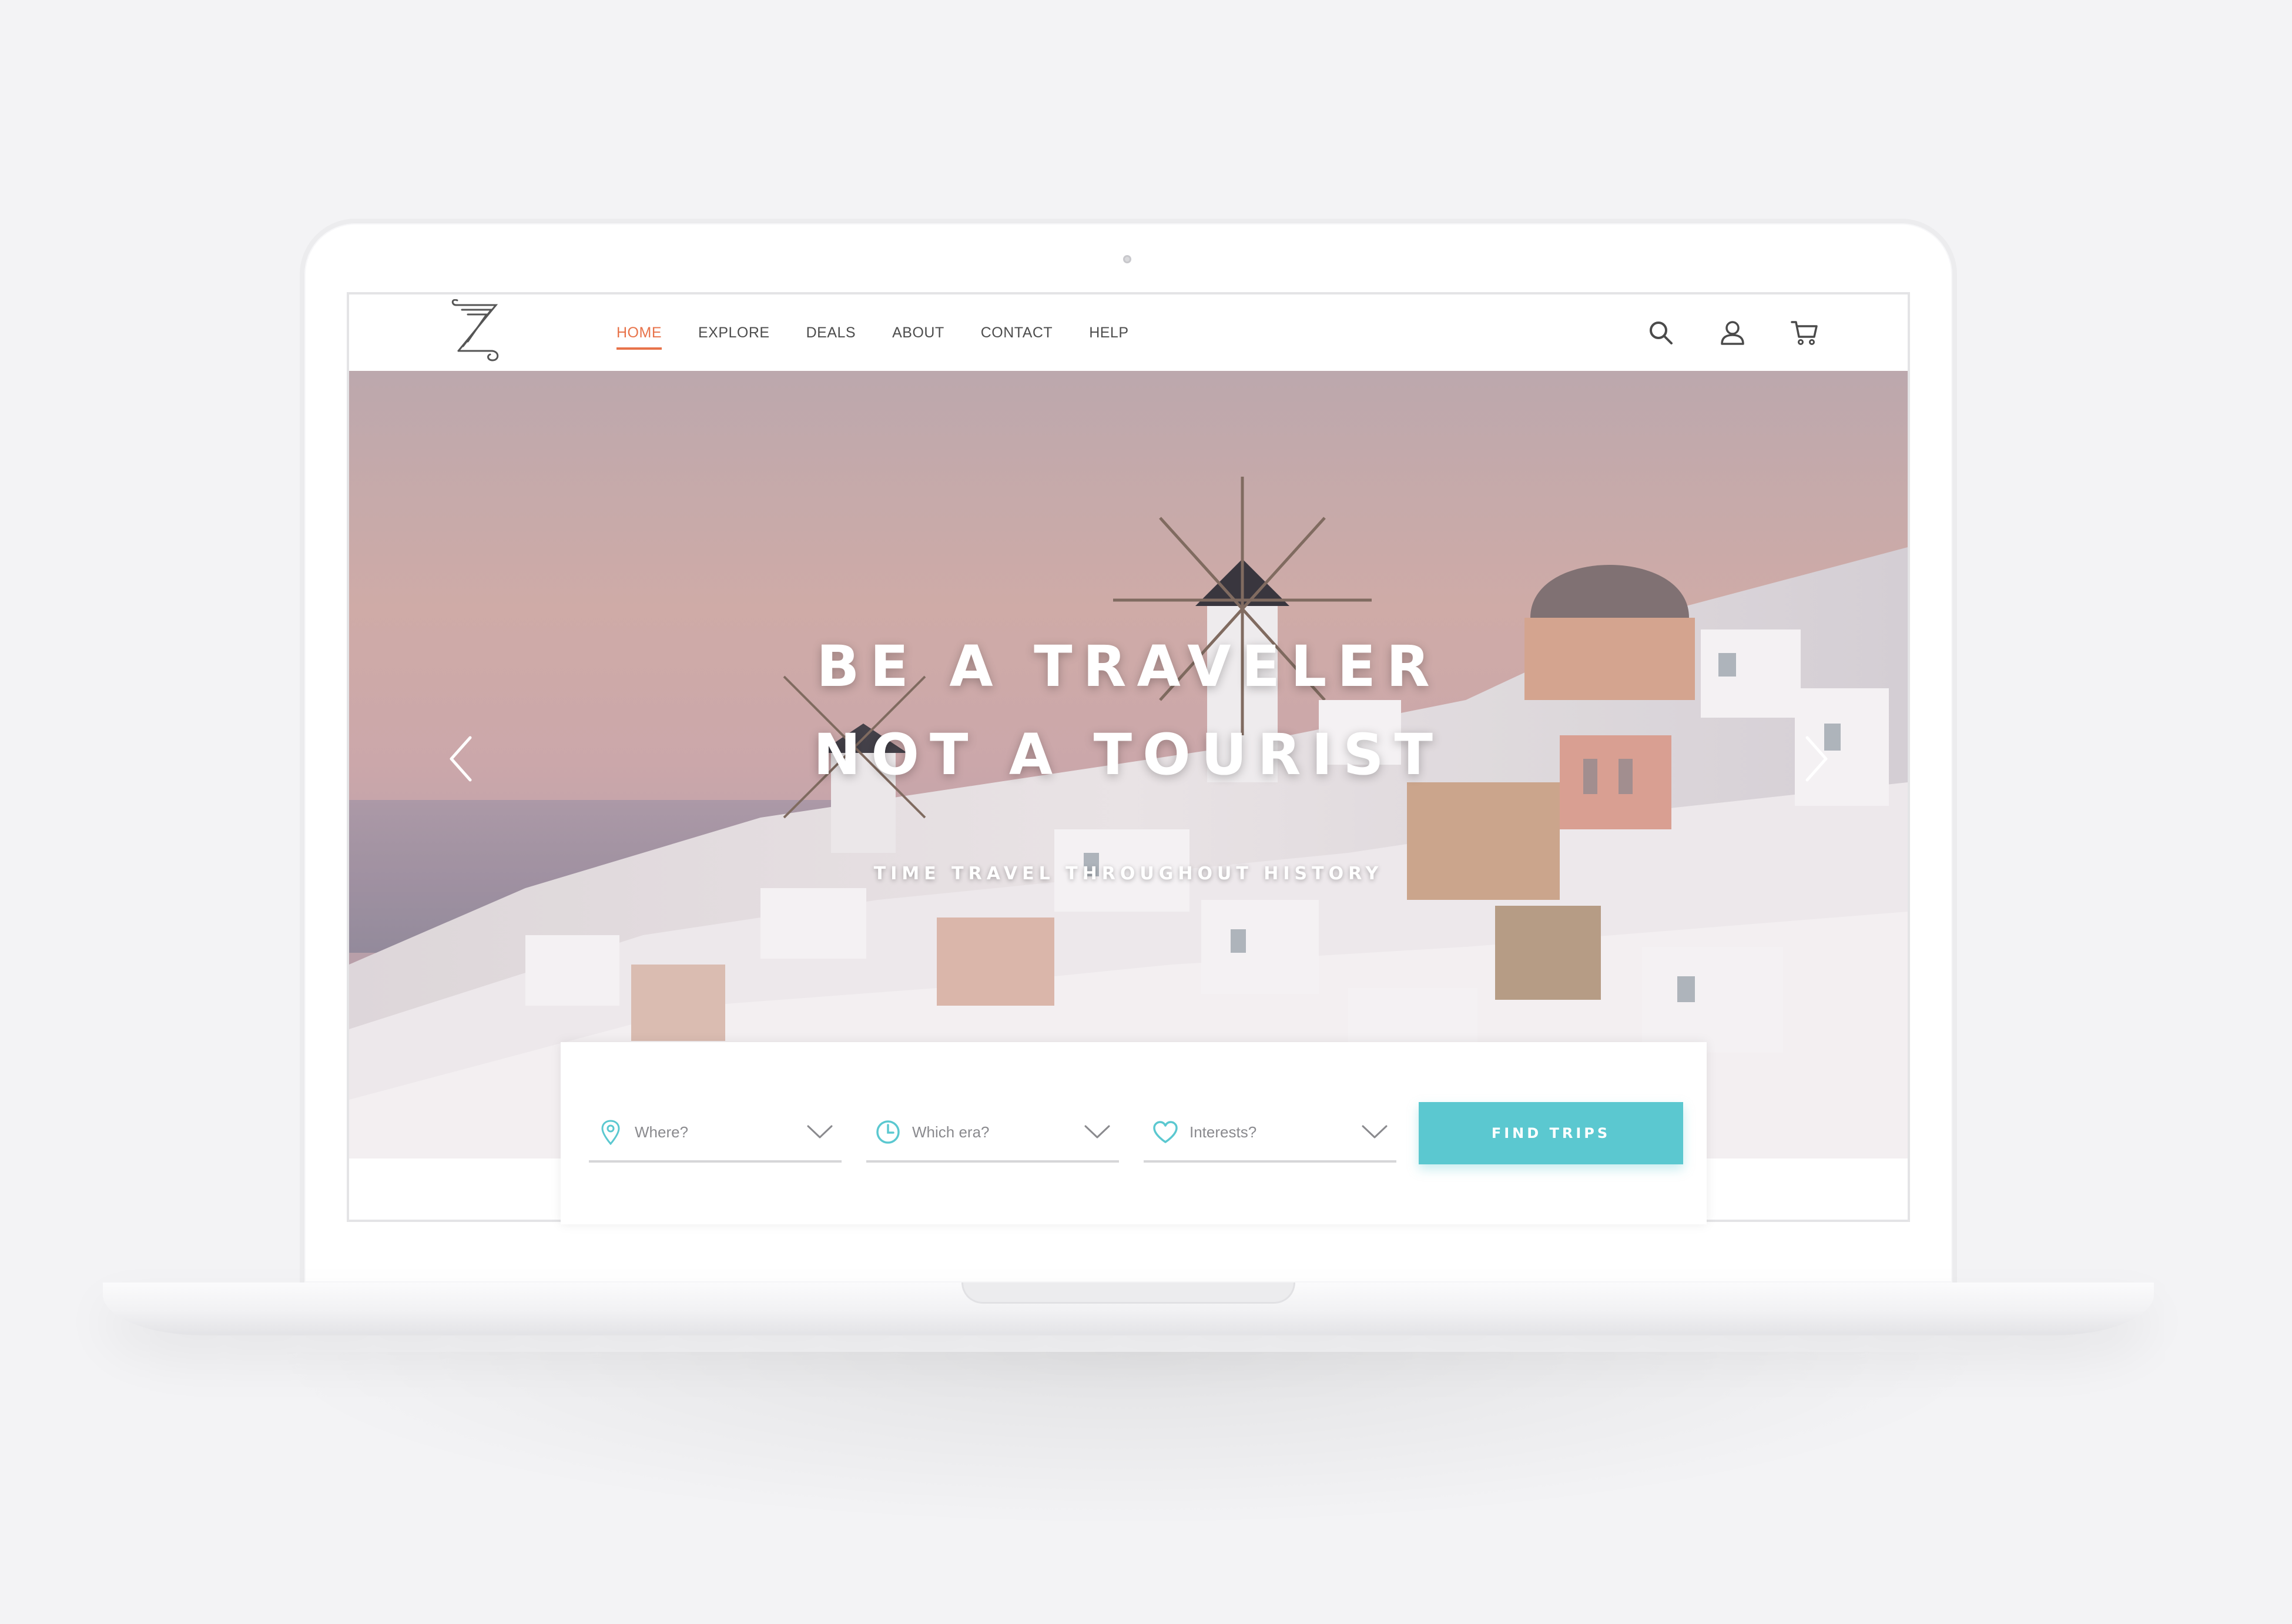 This screenshot has width=2292, height=1624. I want to click on carousel-next-button, so click(1817, 759).